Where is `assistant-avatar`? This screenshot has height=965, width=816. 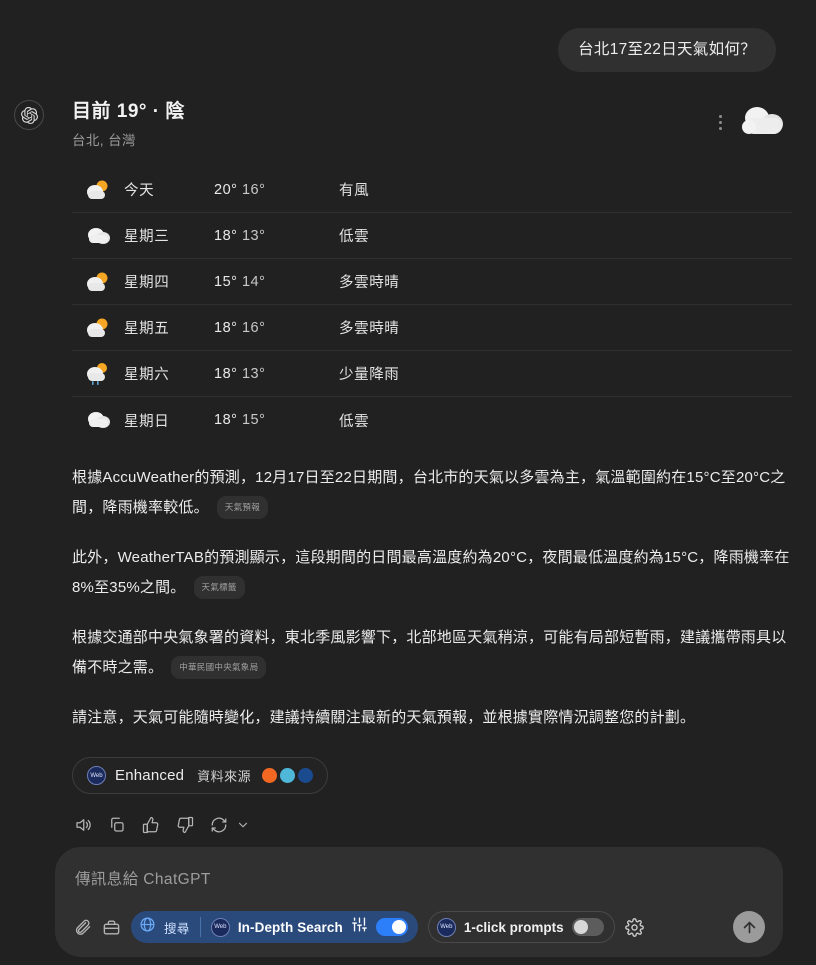 assistant-avatar is located at coordinates (29, 115).